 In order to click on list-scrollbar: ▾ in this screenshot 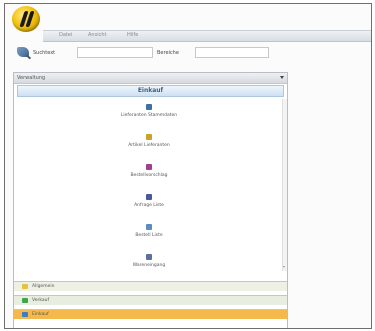, I will do `click(284, 185)`.